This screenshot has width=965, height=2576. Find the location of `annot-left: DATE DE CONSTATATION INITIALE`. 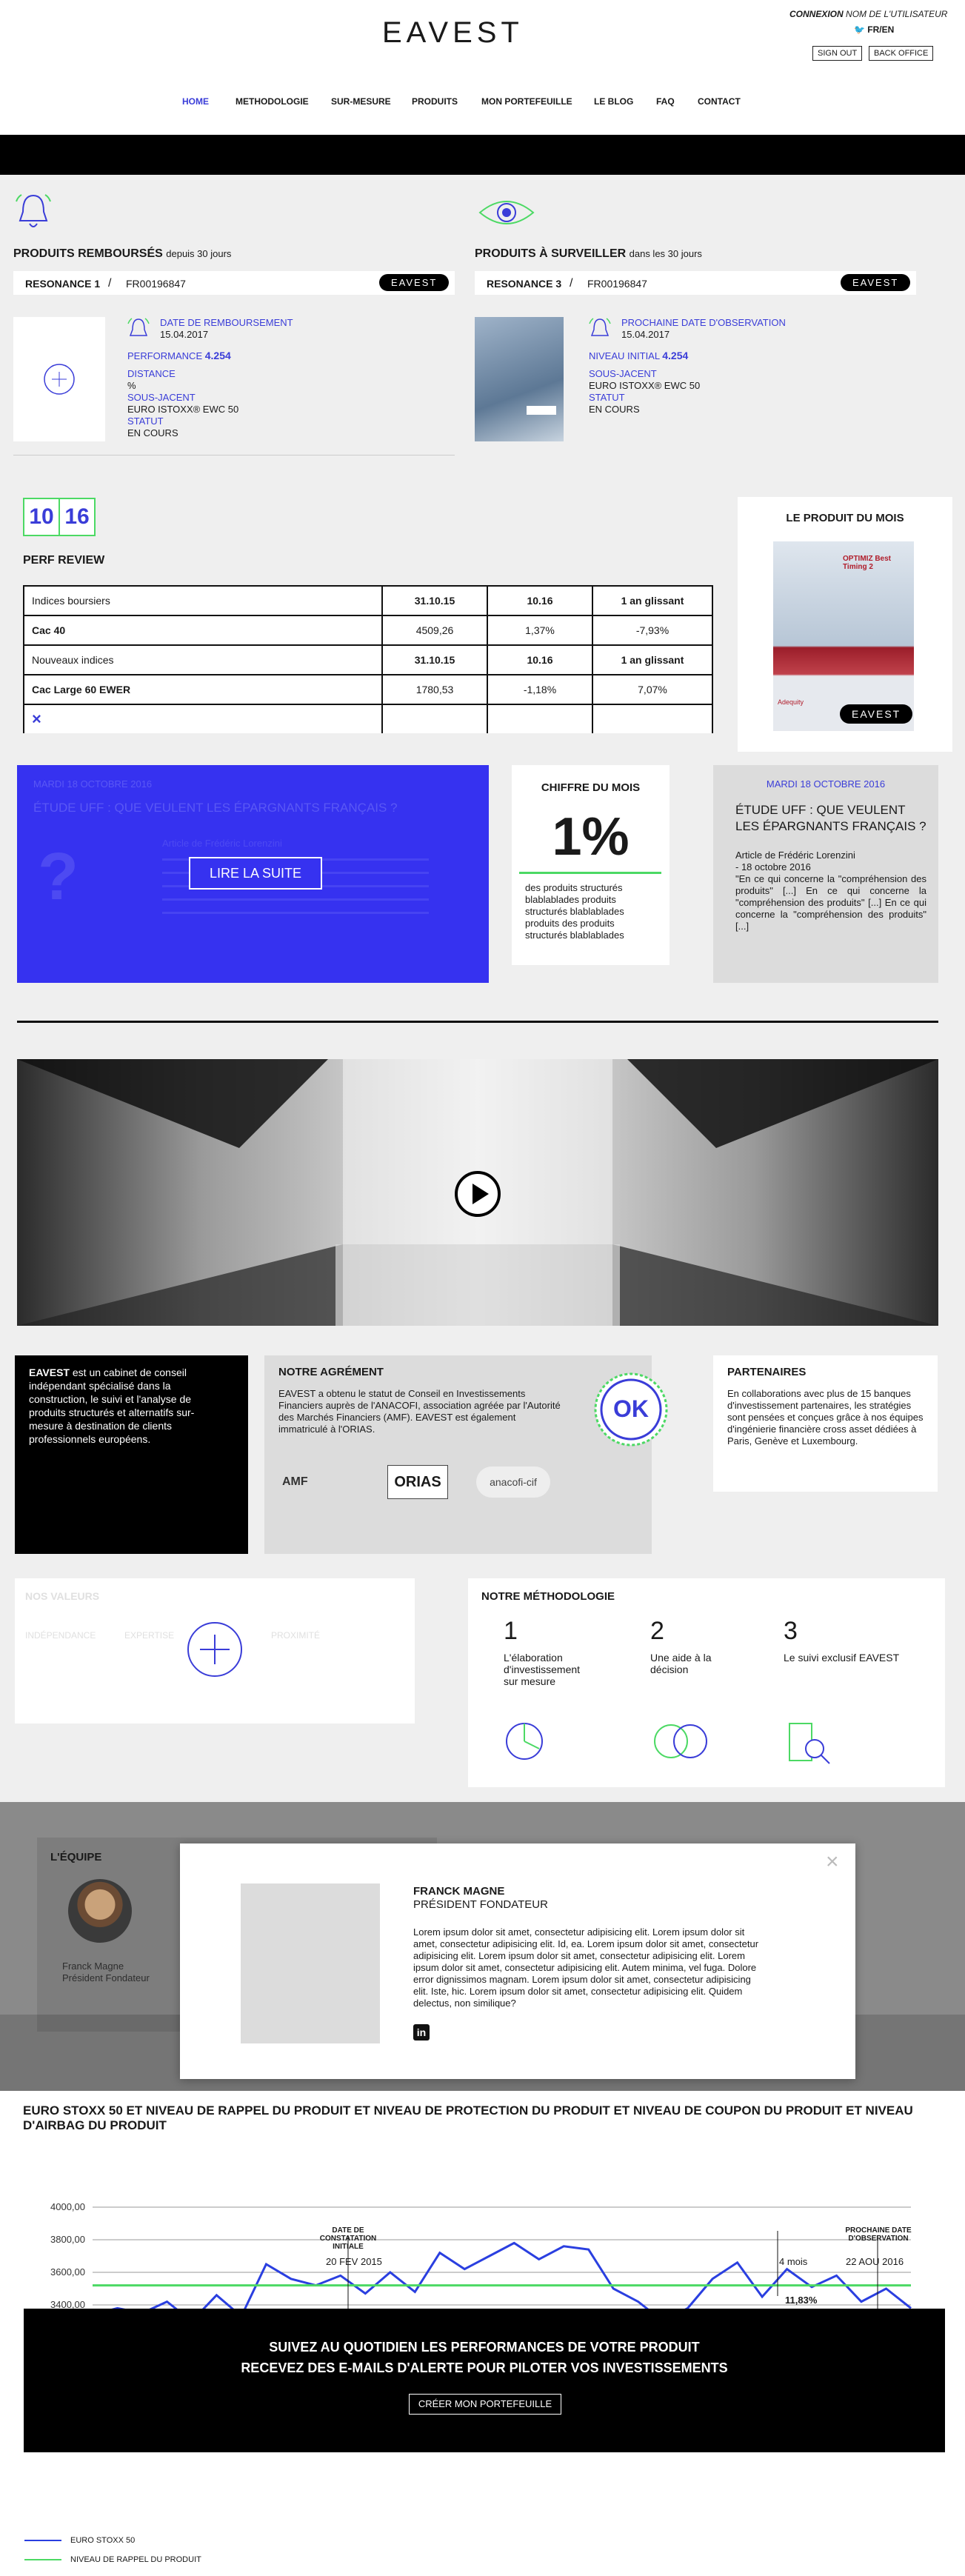

annot-left: DATE DE CONSTATATION INITIALE is located at coordinates (348, 2238).